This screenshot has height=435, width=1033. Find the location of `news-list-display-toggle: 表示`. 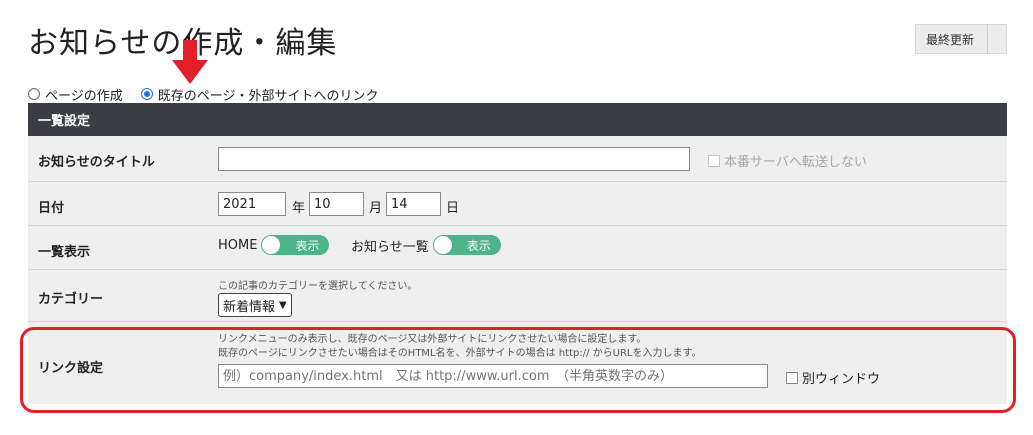

news-list-display-toggle: 表示 is located at coordinates (466, 245).